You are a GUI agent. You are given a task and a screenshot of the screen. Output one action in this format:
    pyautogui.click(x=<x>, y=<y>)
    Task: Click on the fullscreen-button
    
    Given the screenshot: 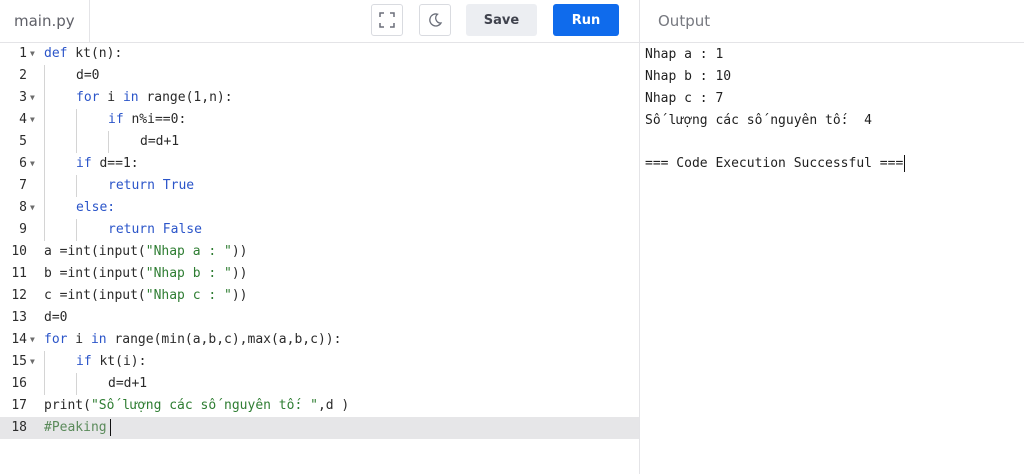 What is the action you would take?
    pyautogui.click(x=387, y=20)
    